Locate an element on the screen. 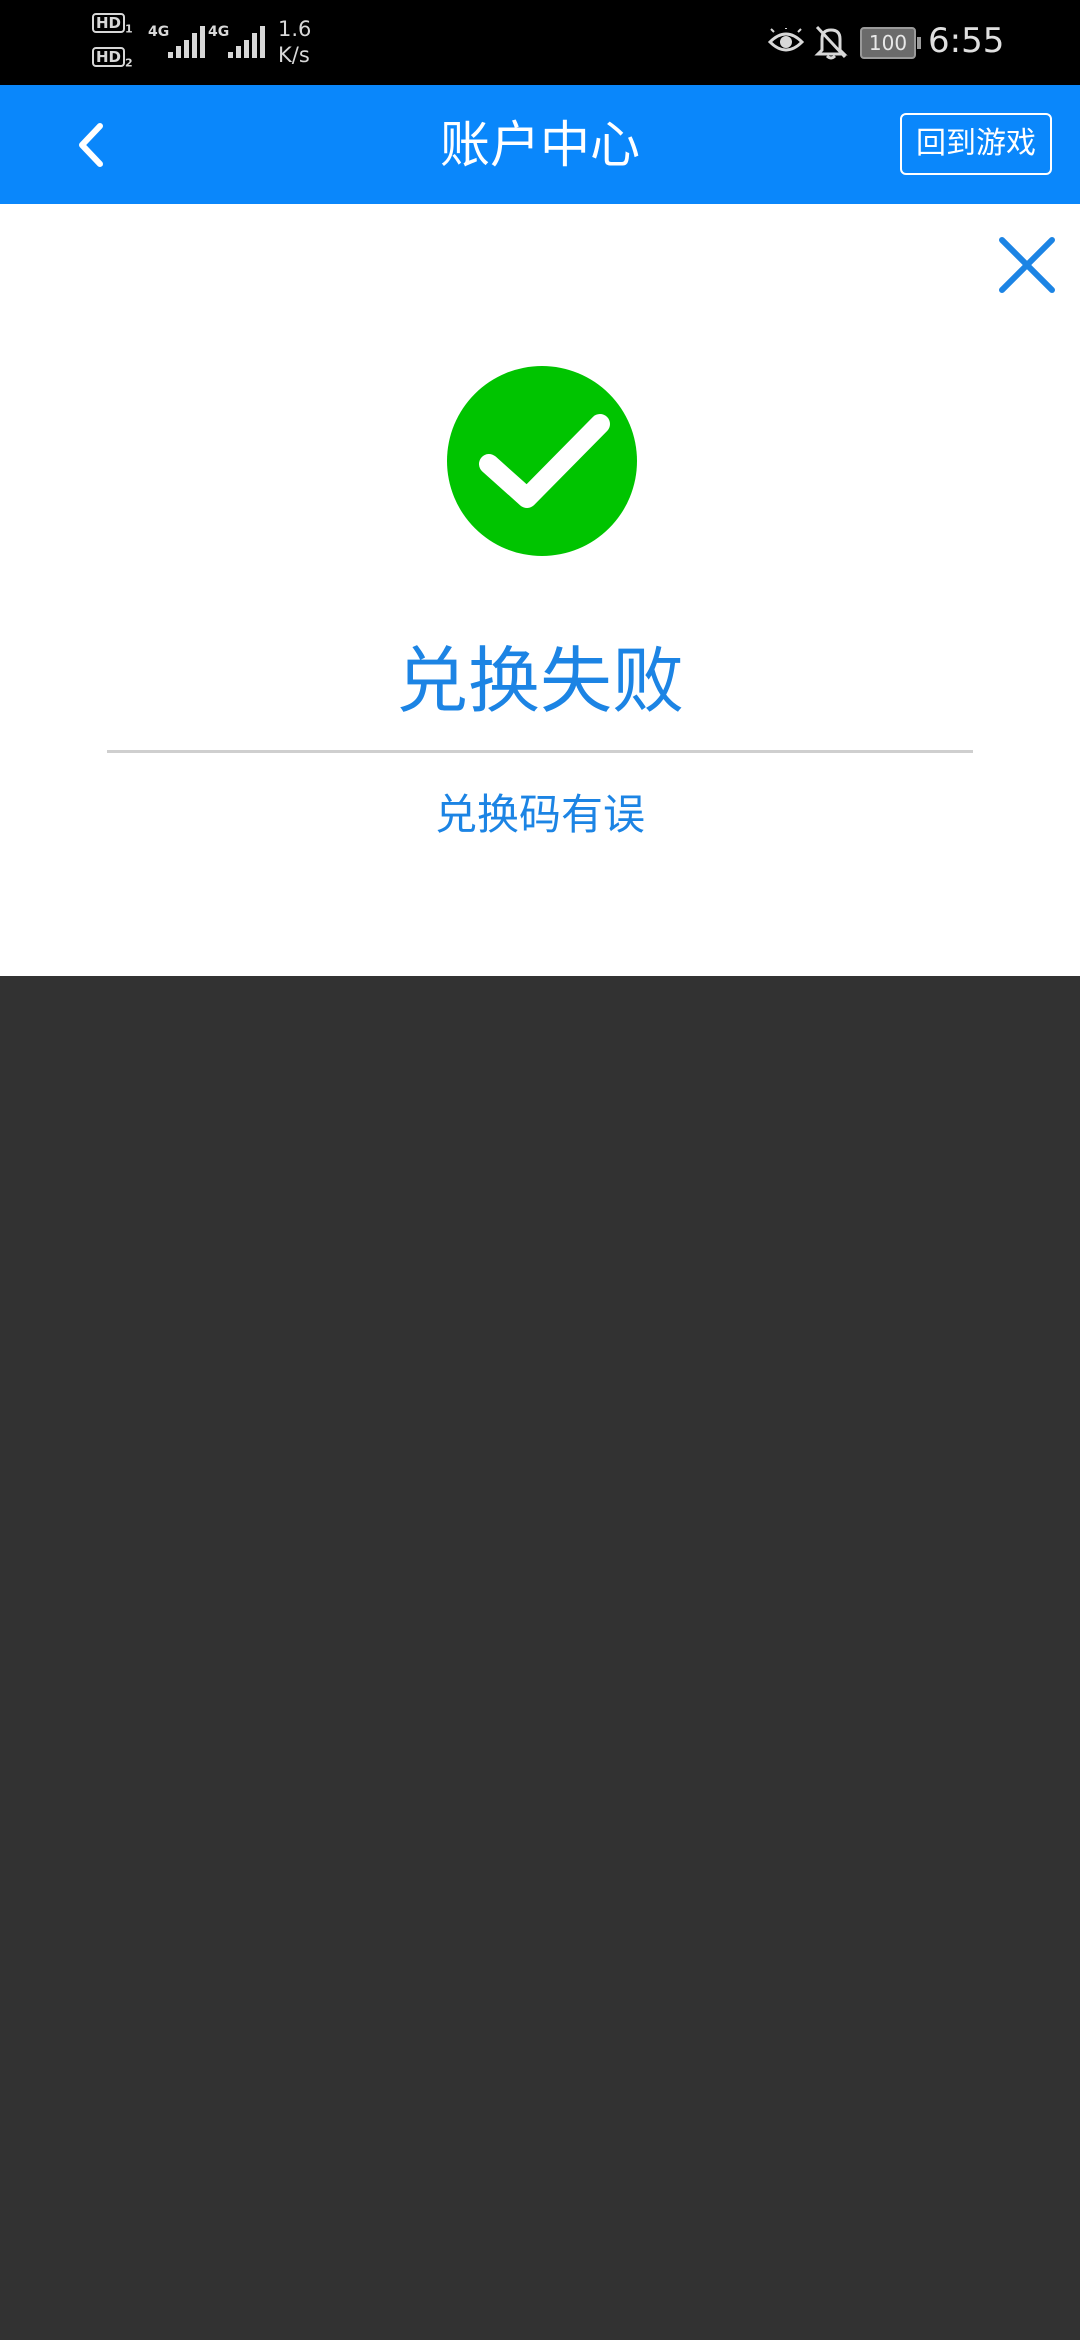 This screenshot has height=2340, width=1080. signal-1-icon: 4G is located at coordinates (177, 40).